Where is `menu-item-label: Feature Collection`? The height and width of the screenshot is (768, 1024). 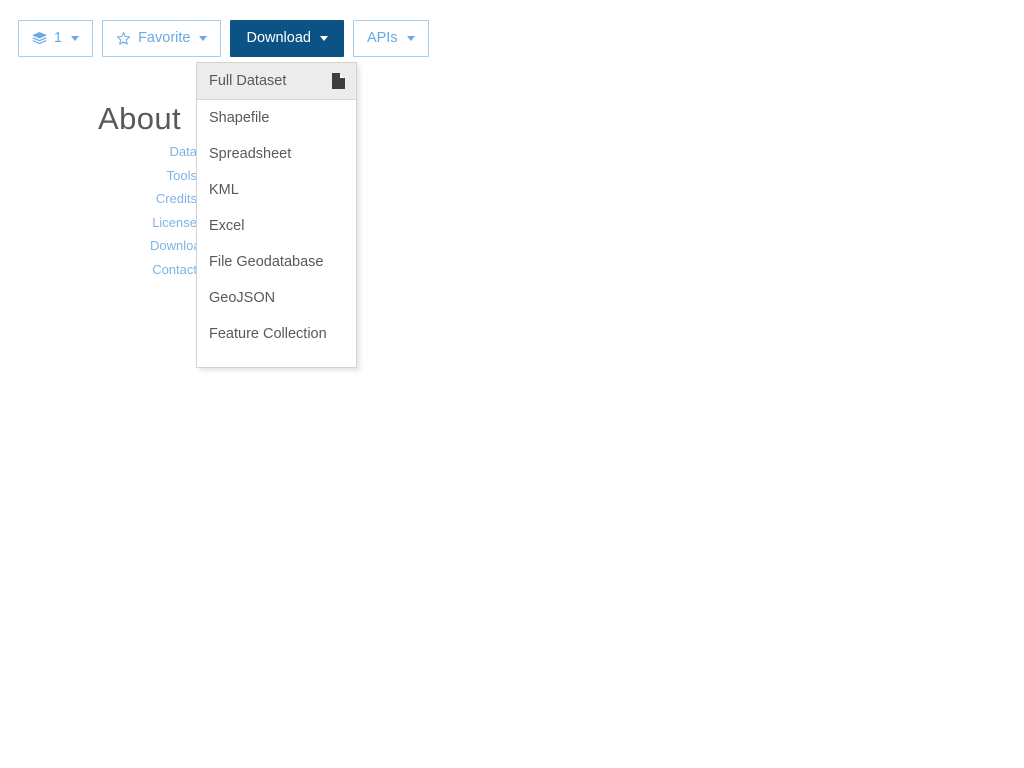
menu-item-label: Feature Collection is located at coordinates (268, 334).